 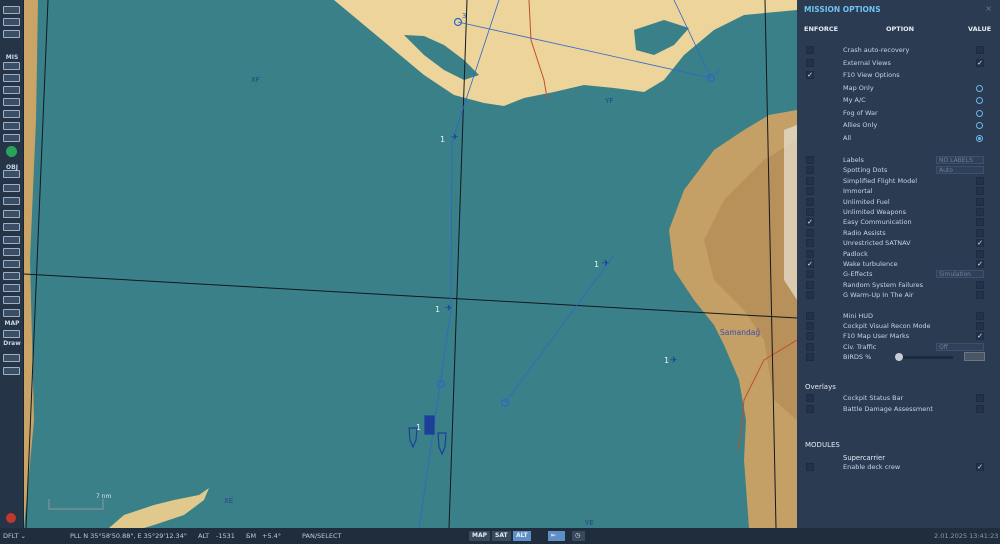 I want to click on close-icon: ×, so click(x=988, y=8).